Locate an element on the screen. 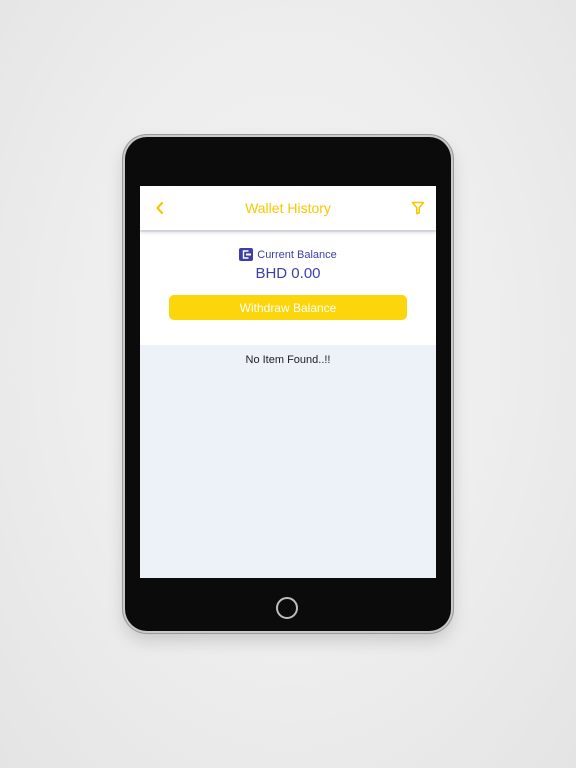 This screenshot has height=768, width=576. wallet-icon is located at coordinates (246, 254).